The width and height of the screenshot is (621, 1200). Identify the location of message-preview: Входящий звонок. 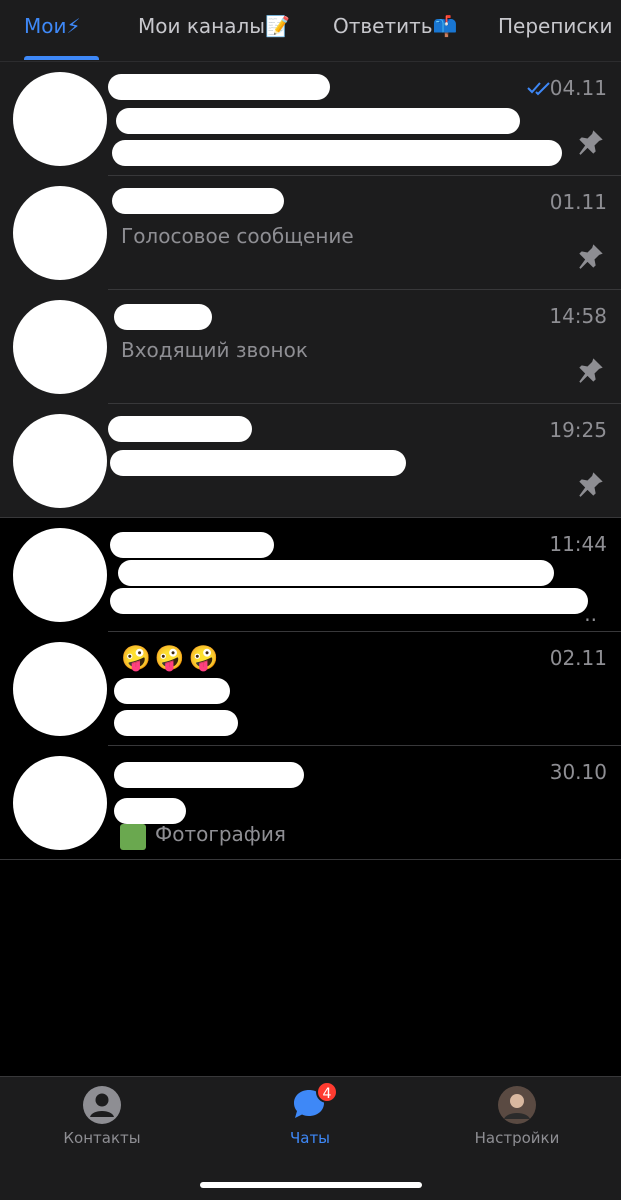
(214, 350).